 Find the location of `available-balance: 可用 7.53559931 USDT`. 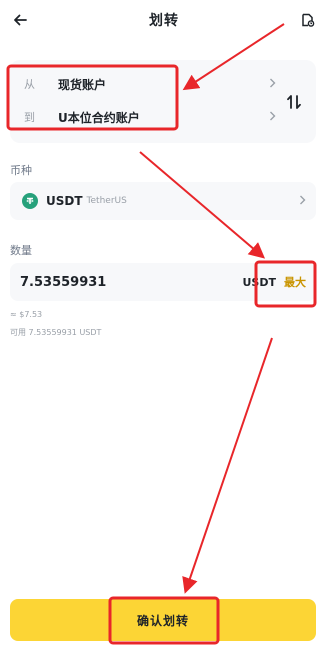

available-balance: 可用 7.53559931 USDT is located at coordinates (55, 332).